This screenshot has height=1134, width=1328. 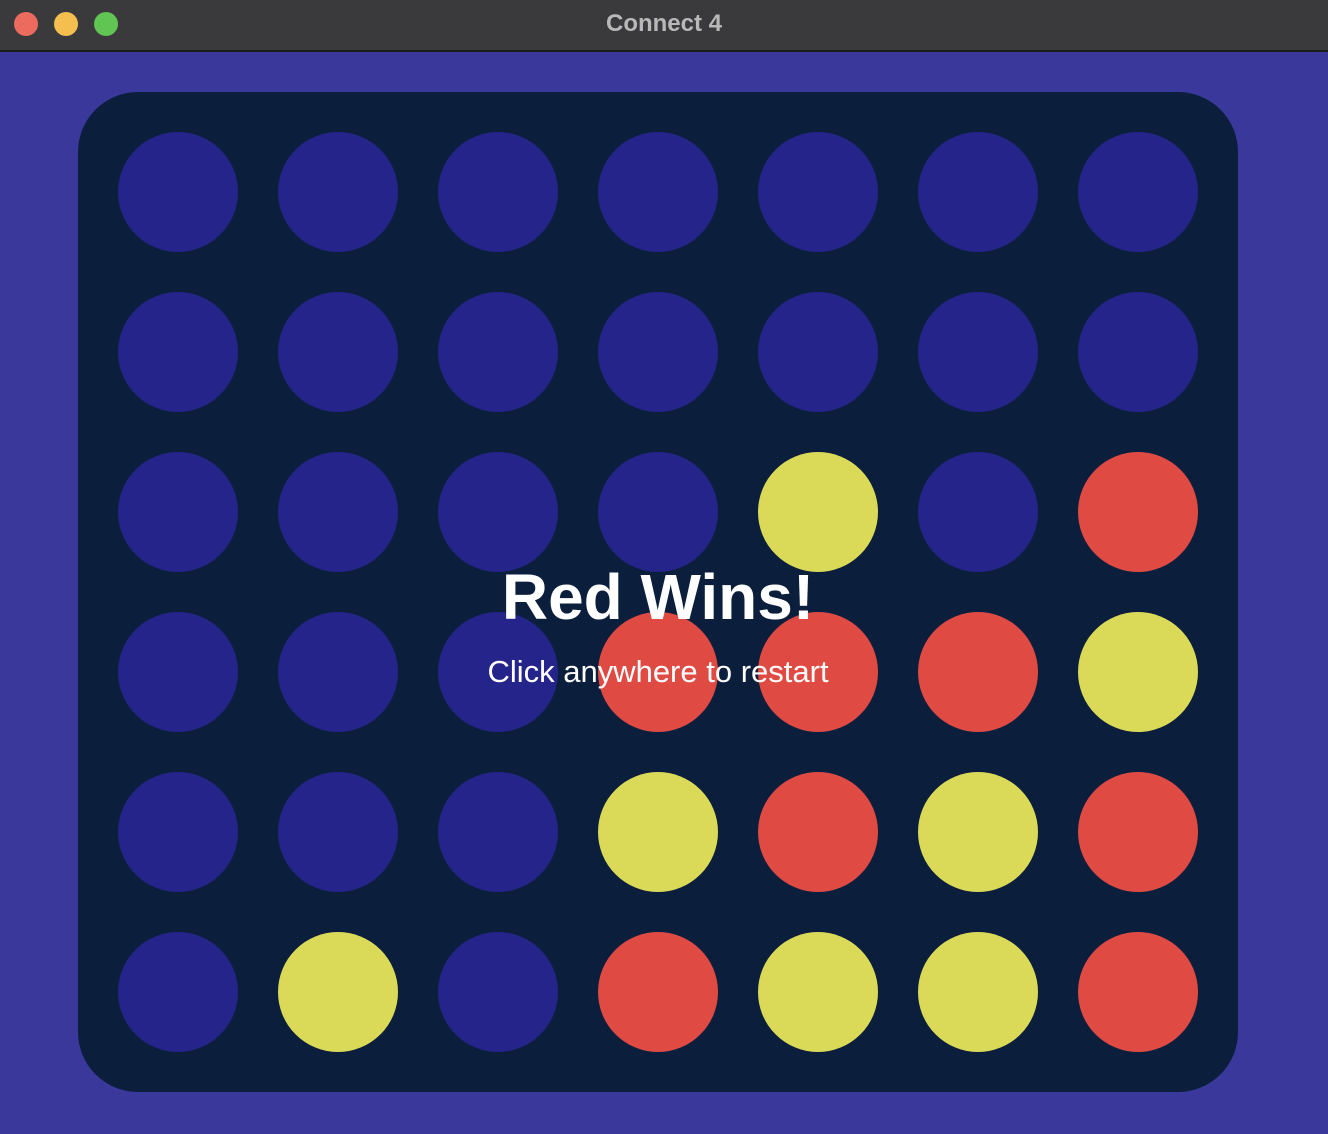 I want to click on title-bar: Connect 4, so click(x=664, y=26).